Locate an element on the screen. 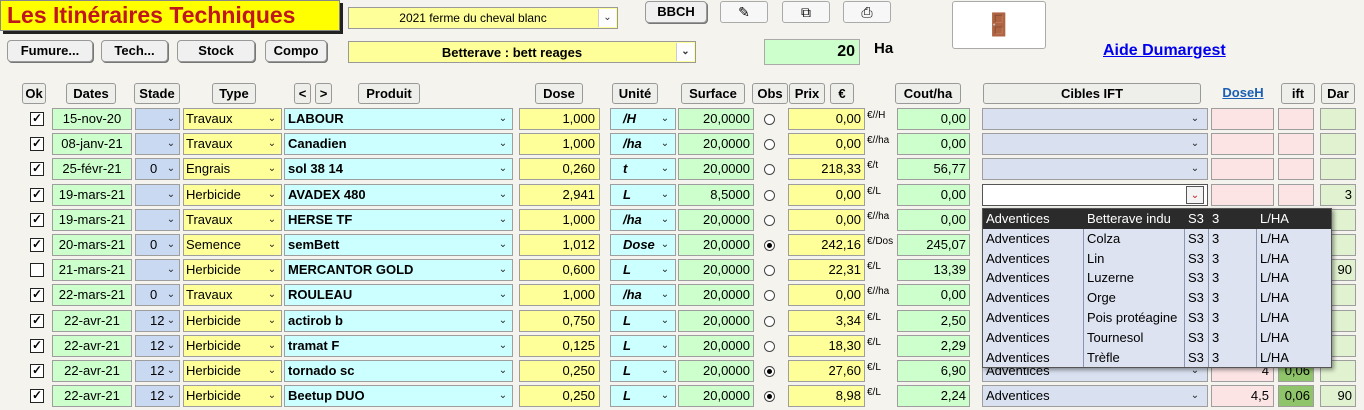 The width and height of the screenshot is (1364, 410). bbch-button: BBCH is located at coordinates (676, 12).